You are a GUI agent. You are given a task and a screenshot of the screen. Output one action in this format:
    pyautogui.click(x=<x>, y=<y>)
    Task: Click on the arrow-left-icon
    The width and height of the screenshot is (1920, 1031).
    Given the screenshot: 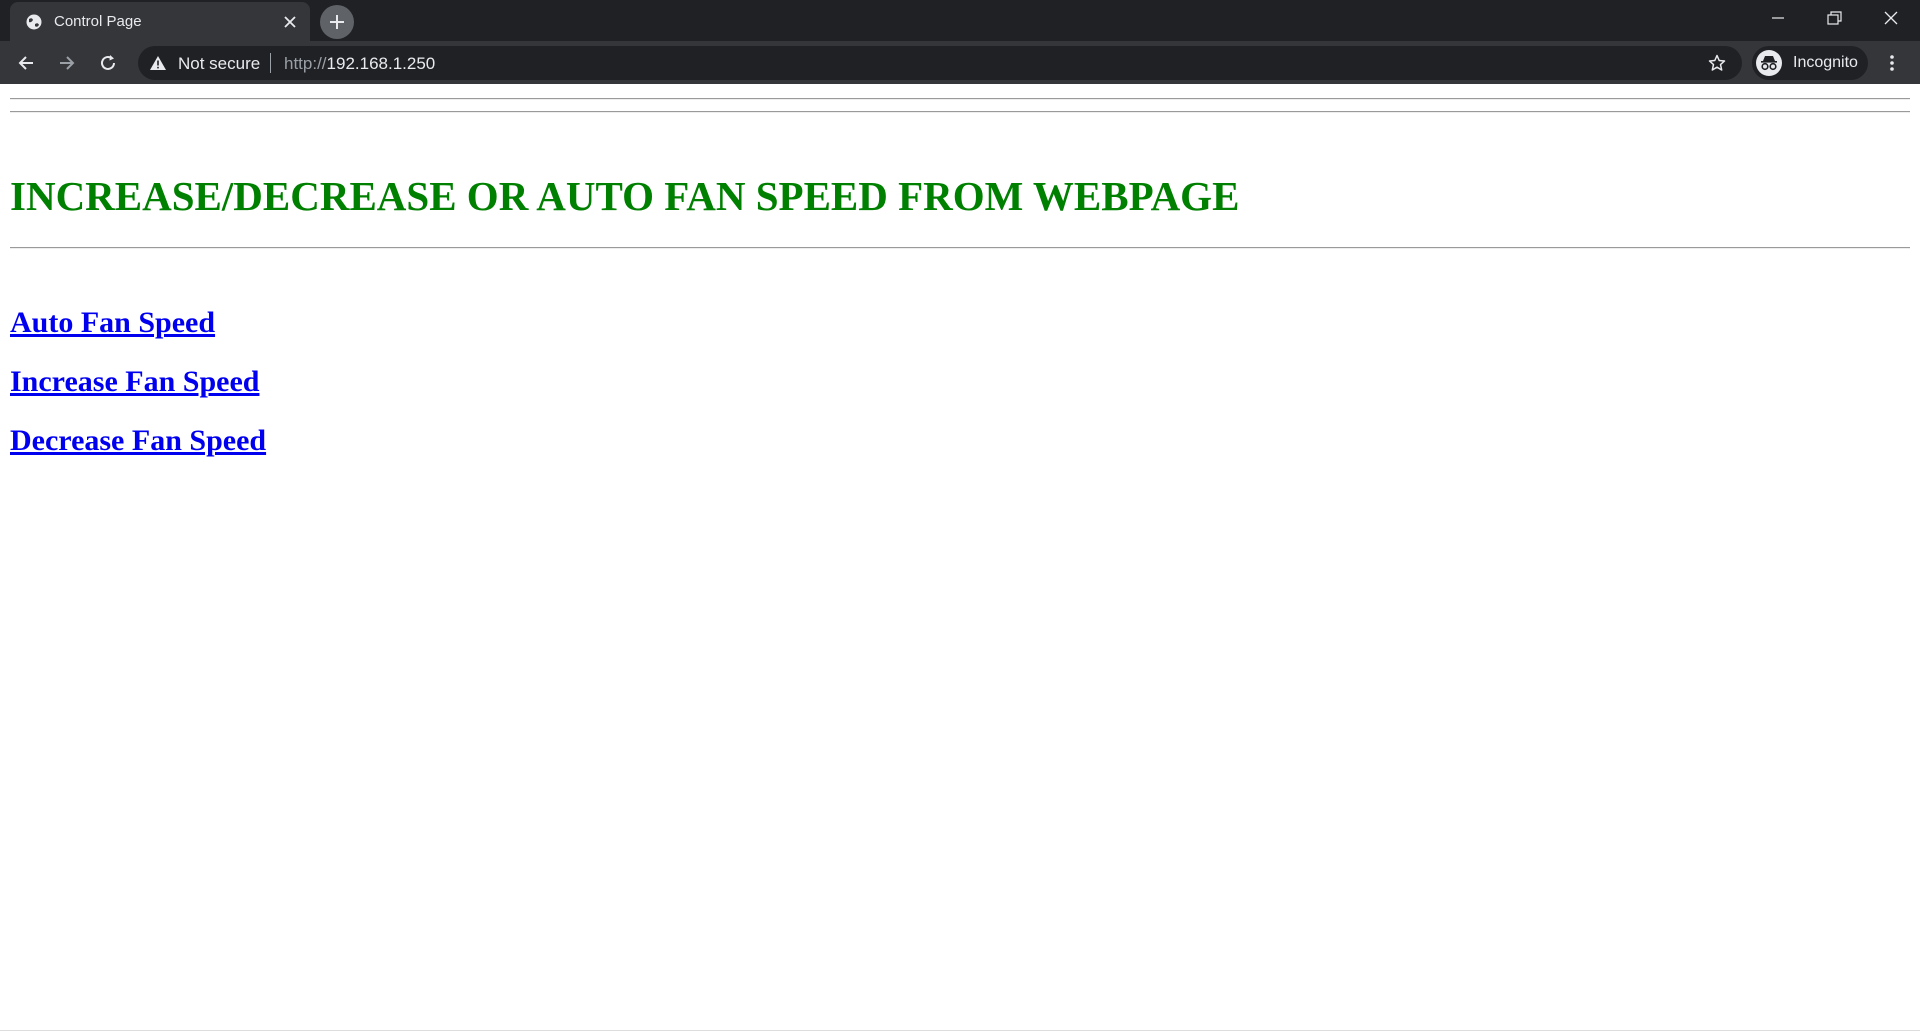 What is the action you would take?
    pyautogui.click(x=25, y=63)
    